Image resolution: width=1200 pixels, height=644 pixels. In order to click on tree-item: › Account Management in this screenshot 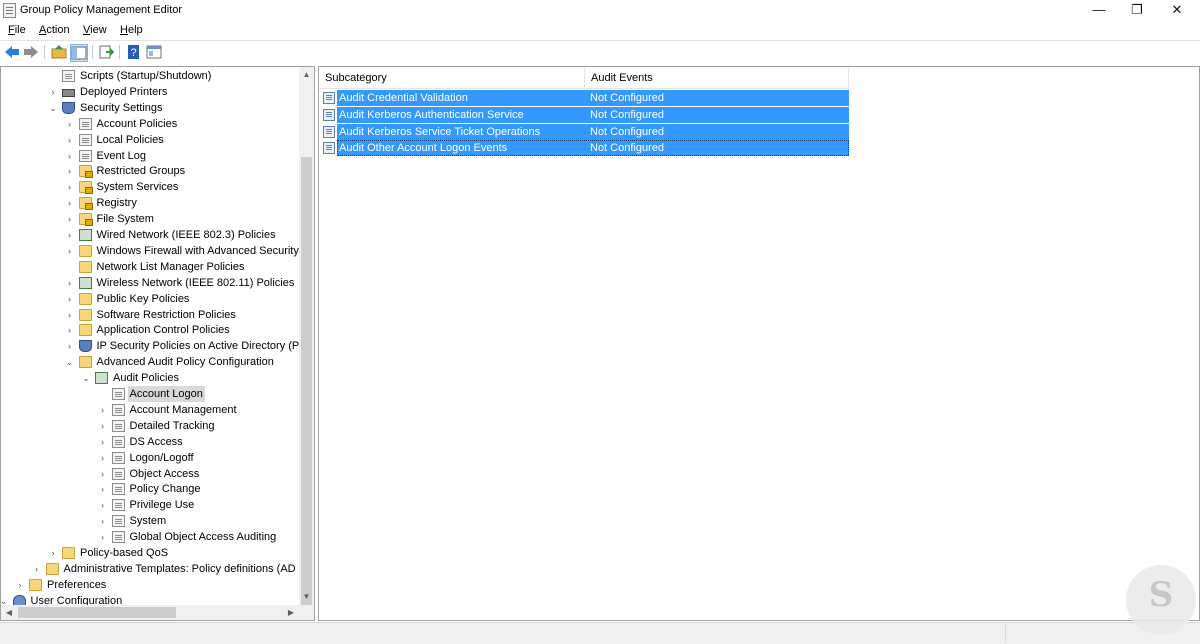, I will do `click(150, 410)`.